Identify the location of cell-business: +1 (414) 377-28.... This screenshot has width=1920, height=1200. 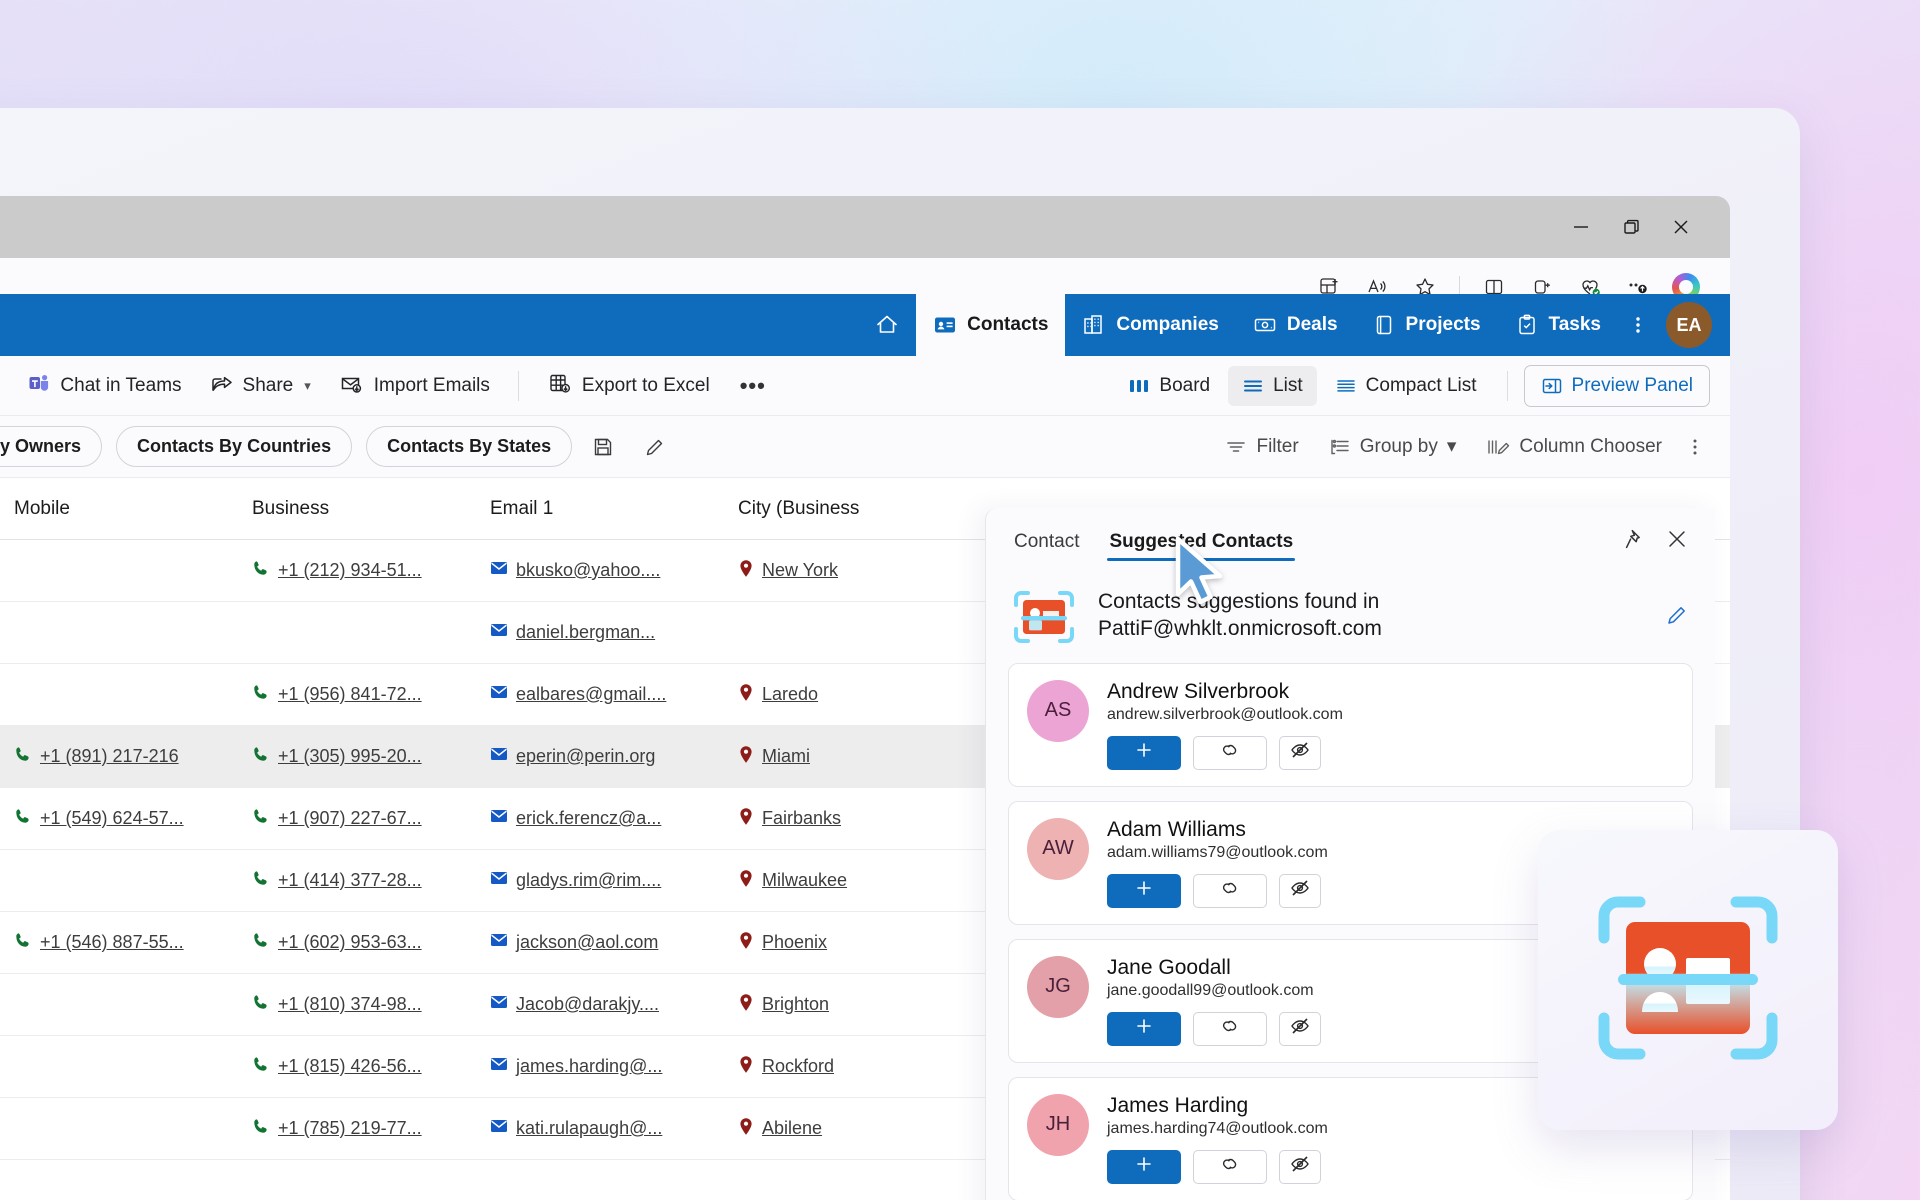
(357, 880).